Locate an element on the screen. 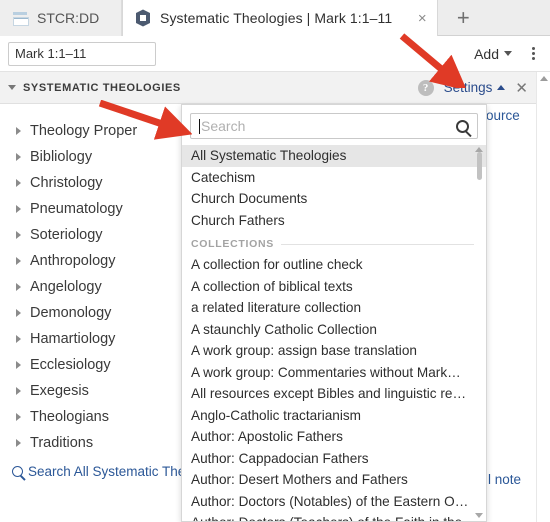 The image size is (550, 522). tab-label: STCR:DD is located at coordinates (68, 18).